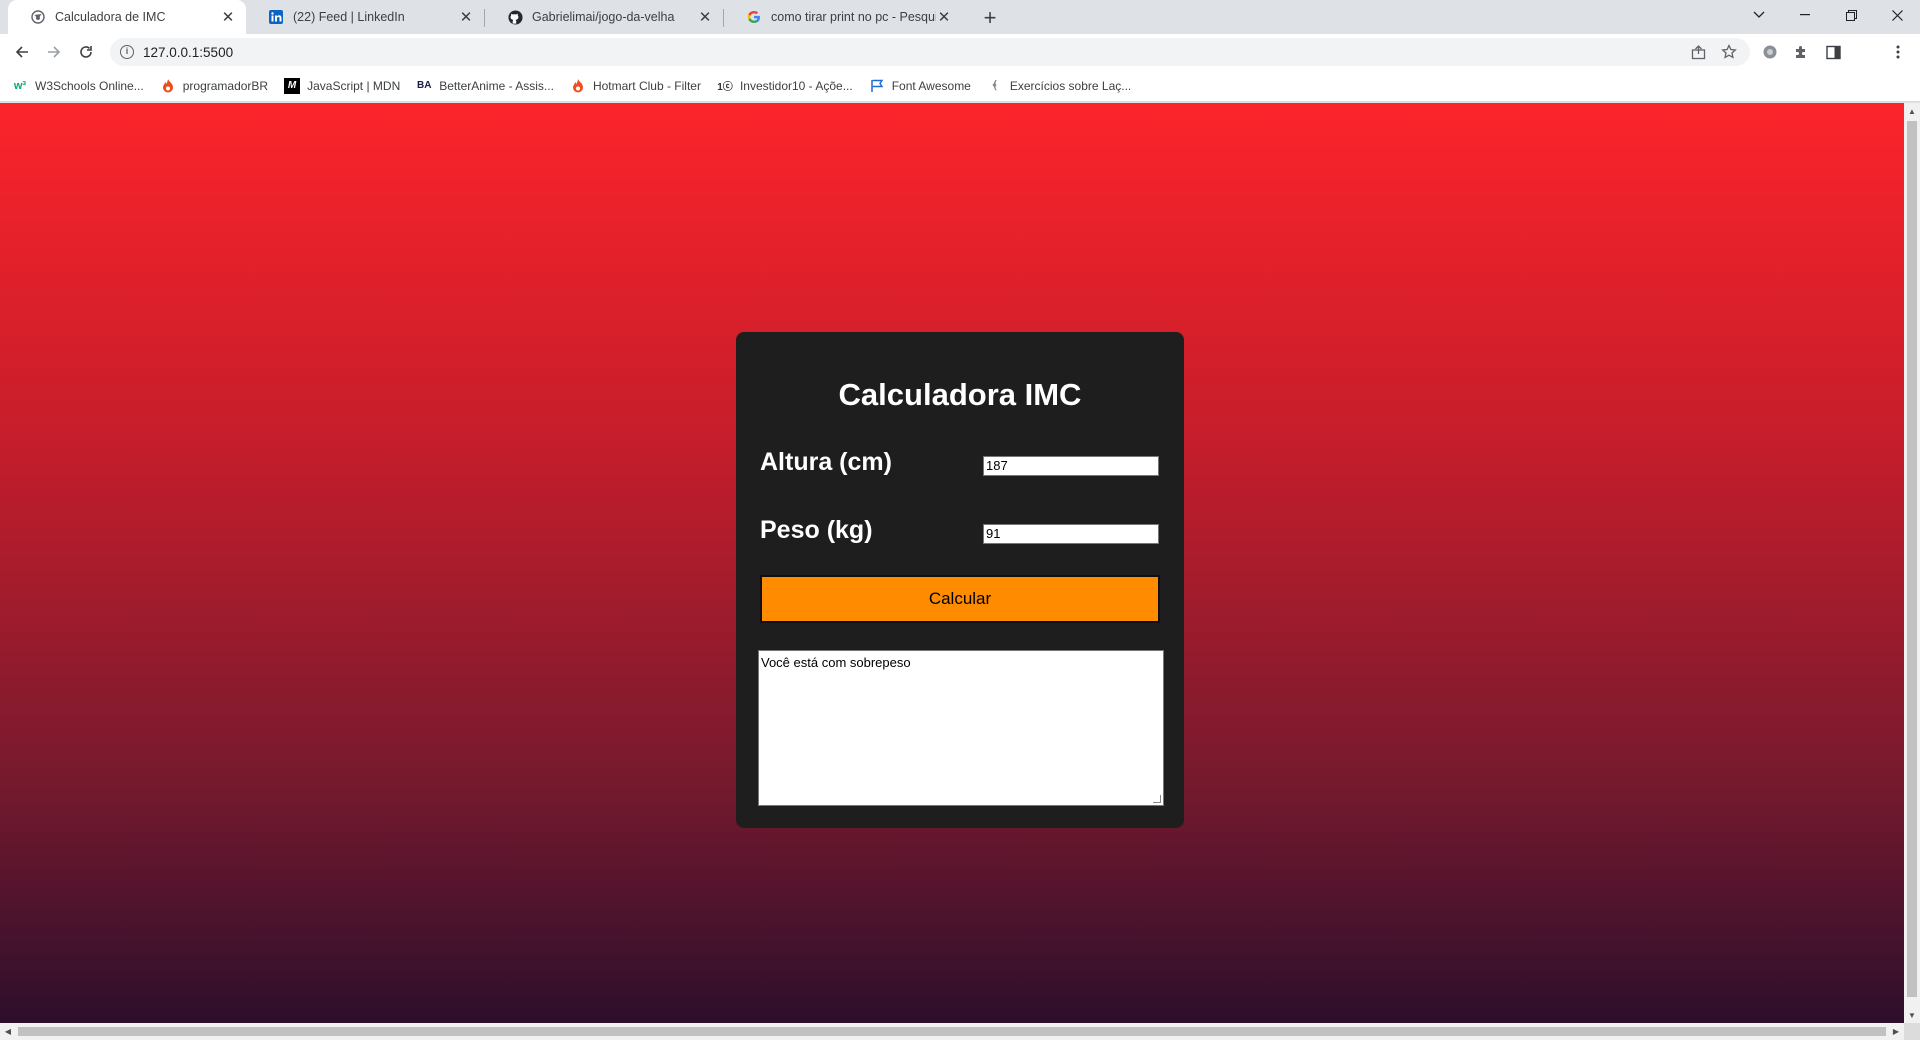  What do you see at coordinates (990, 18) in the screenshot?
I see `new-tab-button: +` at bounding box center [990, 18].